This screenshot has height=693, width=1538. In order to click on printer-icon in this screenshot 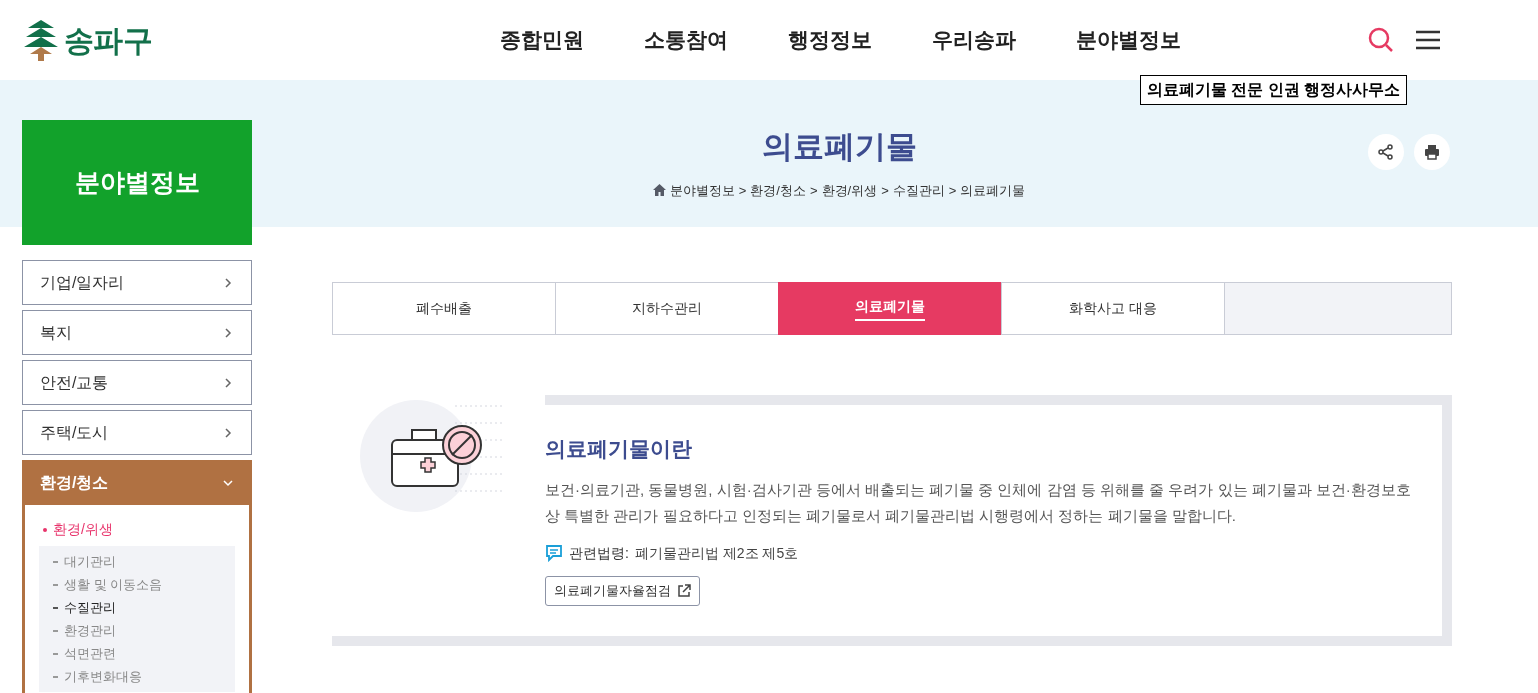, I will do `click(1432, 152)`.